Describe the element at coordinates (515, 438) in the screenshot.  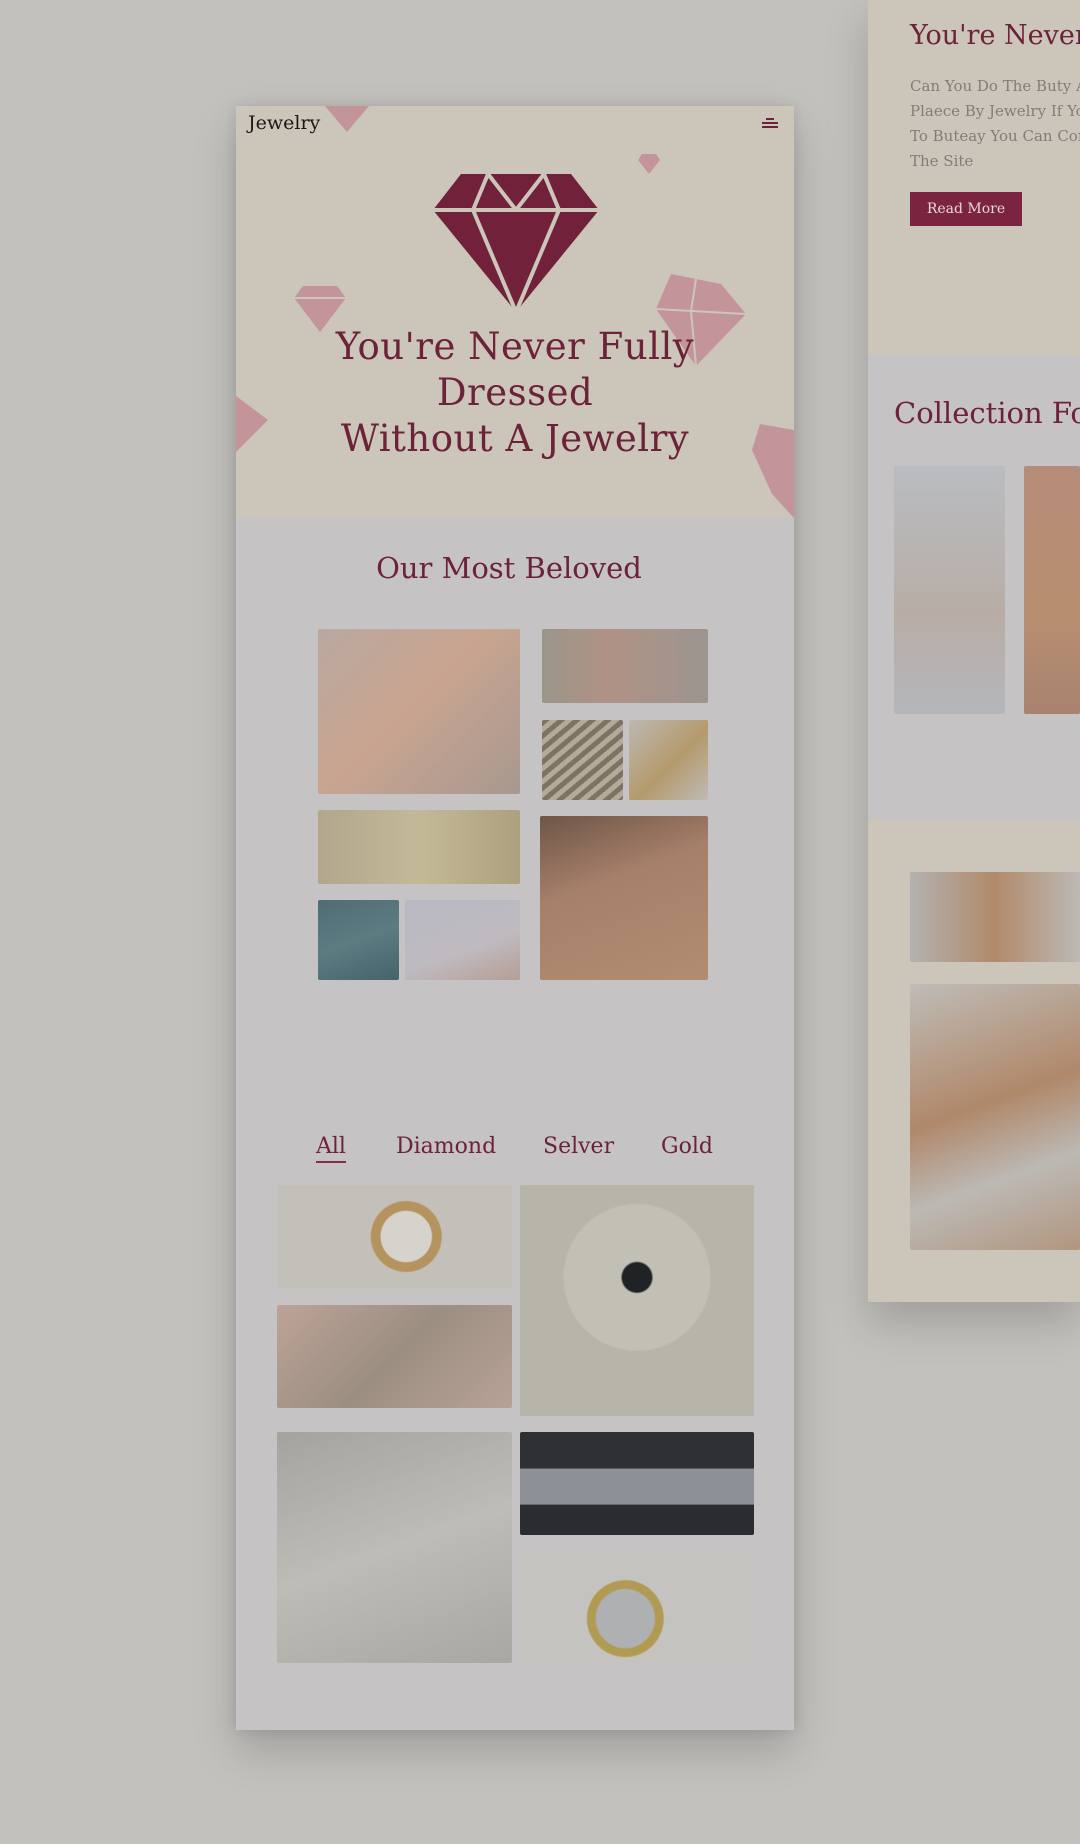
I see `hero-title-line-2: Without A Jewelry` at that location.